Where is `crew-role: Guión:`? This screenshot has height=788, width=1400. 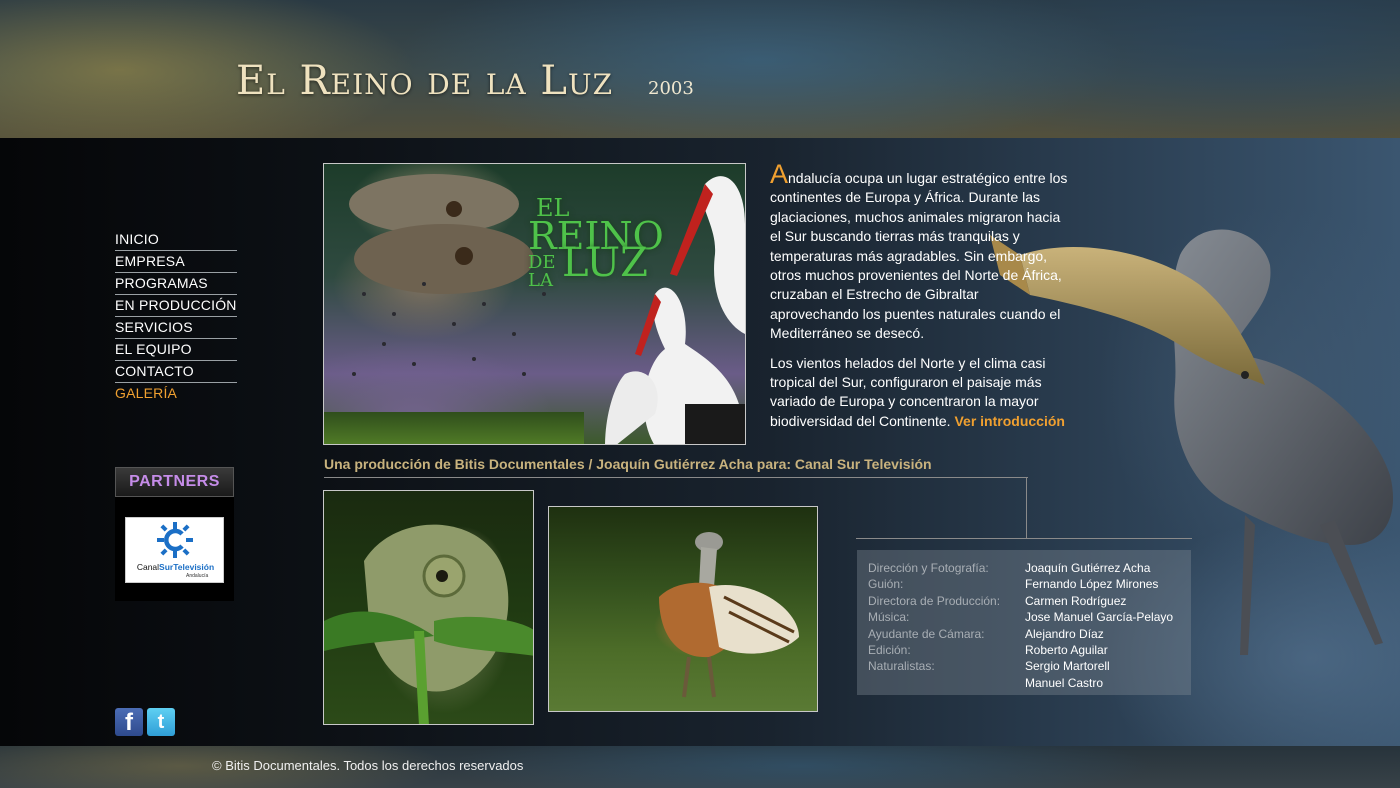 crew-role: Guión: is located at coordinates (886, 584).